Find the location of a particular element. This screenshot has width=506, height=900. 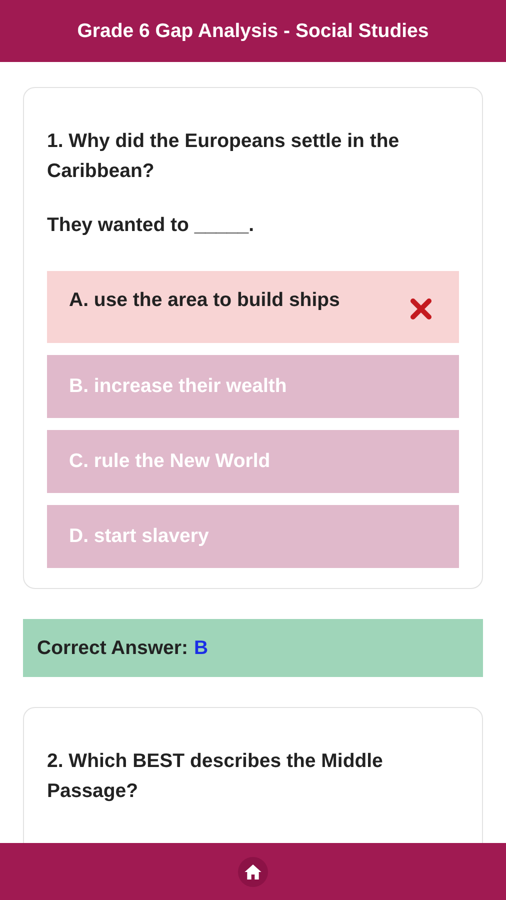

answer-option: A. use the area to build ships is located at coordinates (253, 307).